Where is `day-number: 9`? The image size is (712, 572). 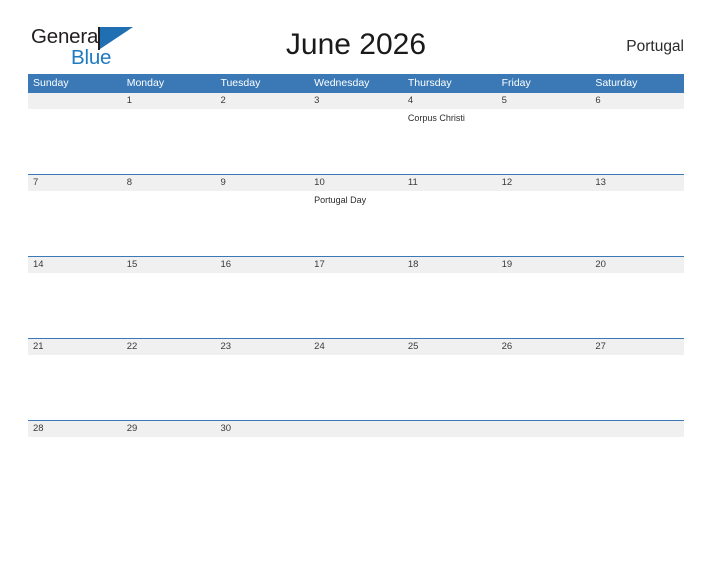
day-number: 9 is located at coordinates (262, 183).